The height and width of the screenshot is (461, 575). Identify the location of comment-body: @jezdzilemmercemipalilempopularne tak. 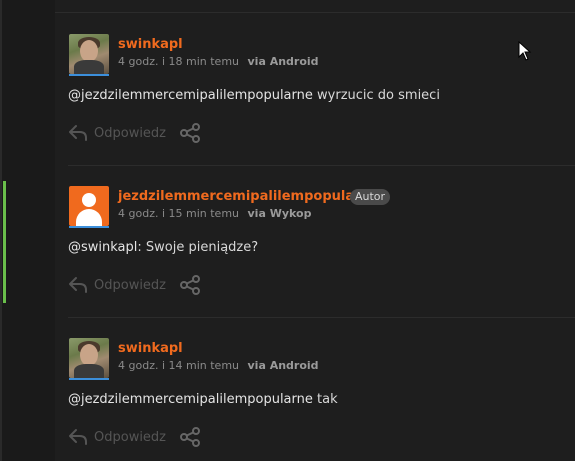
(203, 399).